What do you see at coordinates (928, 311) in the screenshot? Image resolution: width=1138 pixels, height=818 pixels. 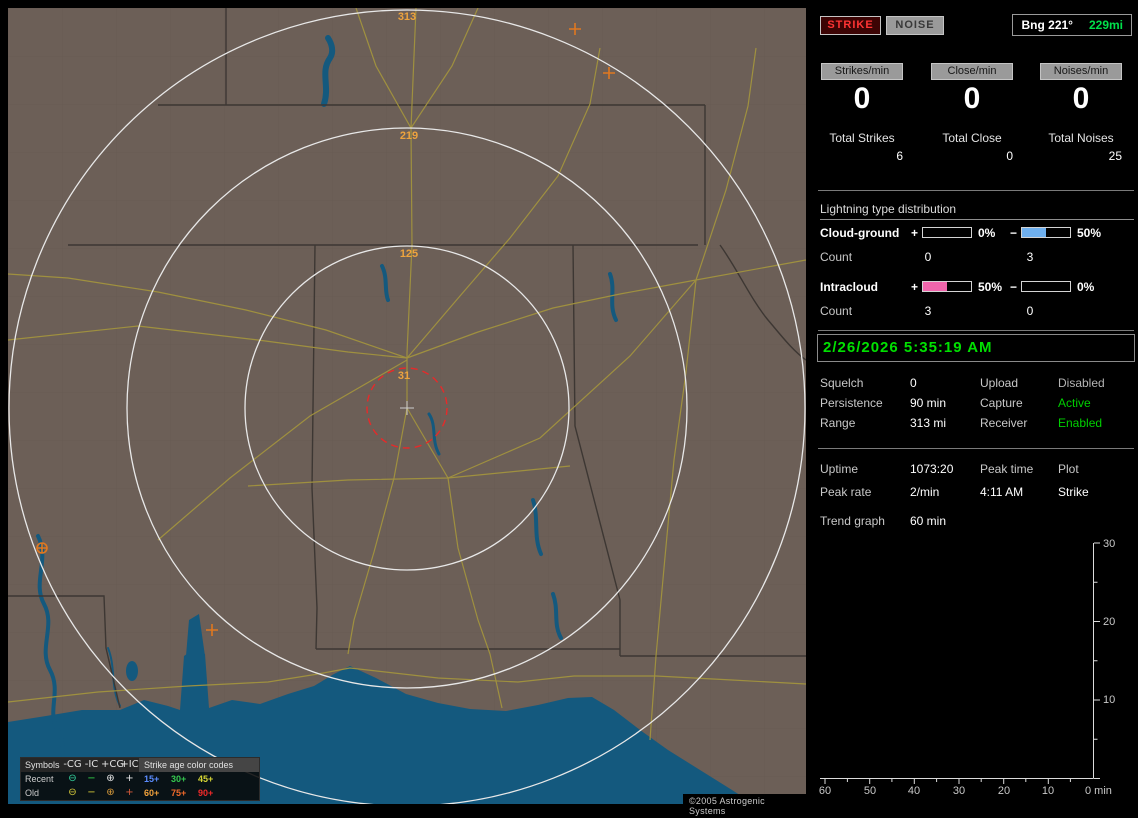 I see `intracloud-pos-count: 3` at bounding box center [928, 311].